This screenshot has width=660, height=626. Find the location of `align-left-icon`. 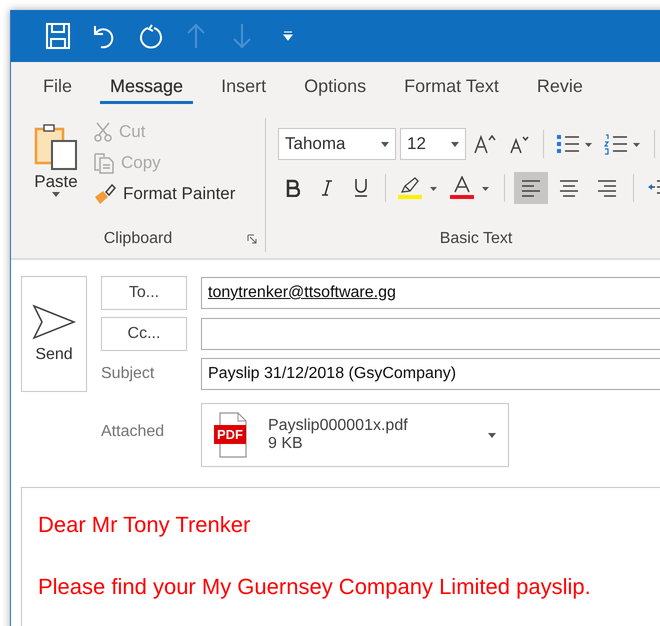

align-left-icon is located at coordinates (531, 188).